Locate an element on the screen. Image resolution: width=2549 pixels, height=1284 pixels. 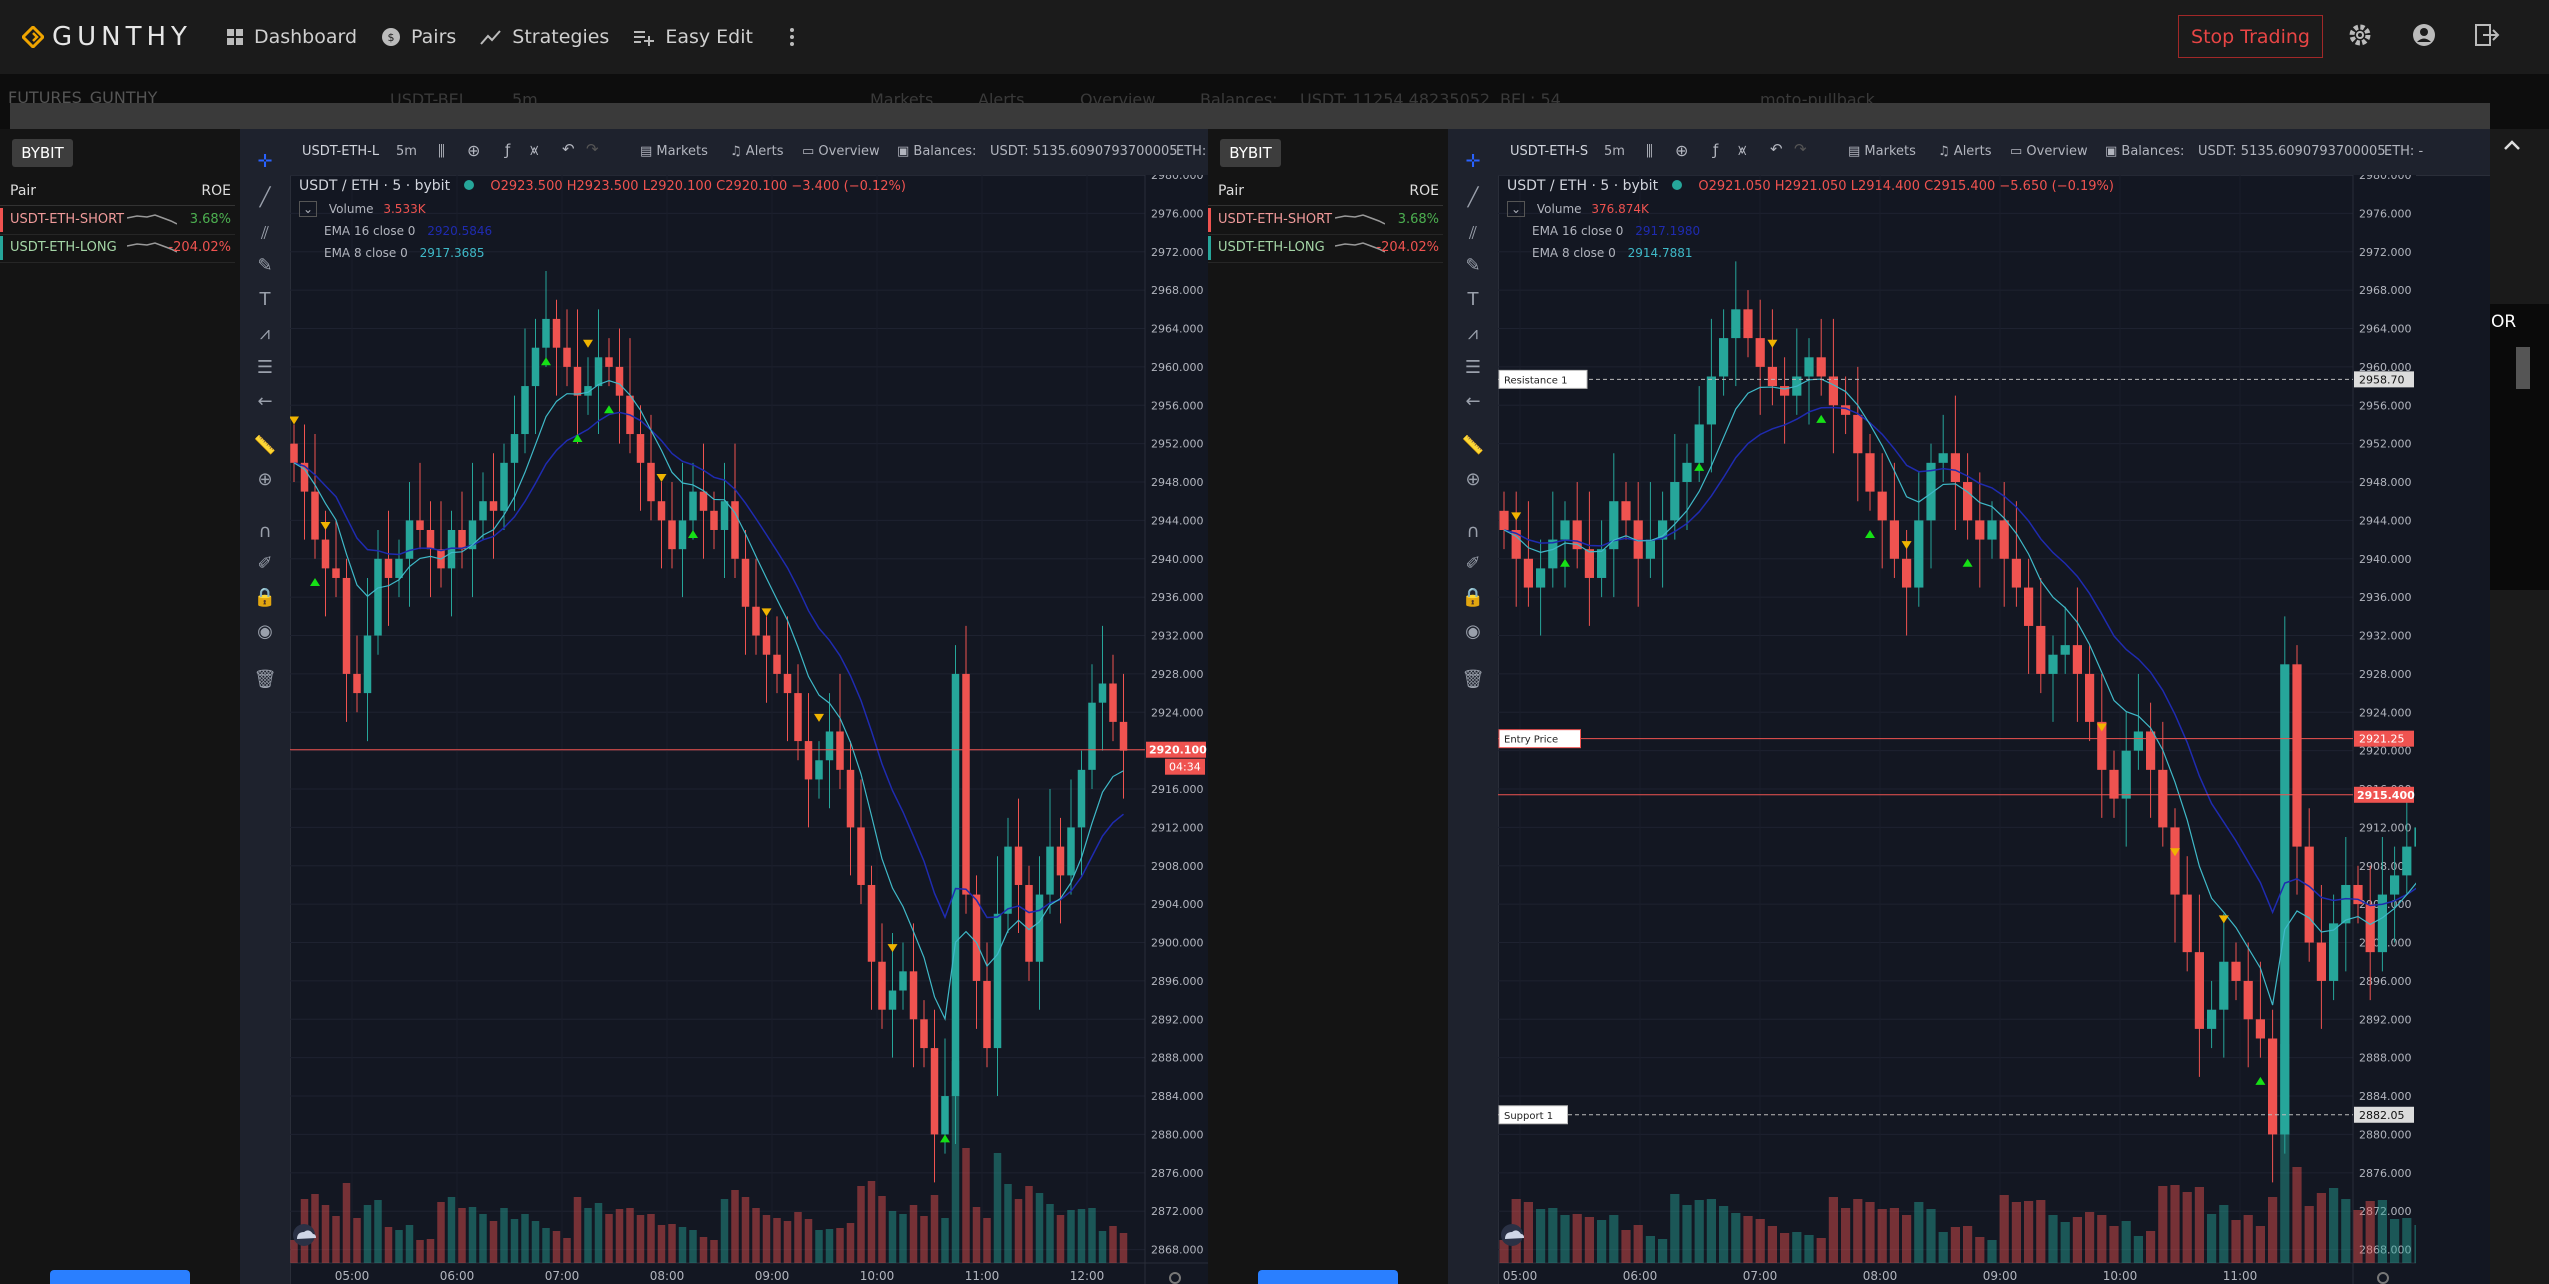
exchange-button: BYBIT is located at coordinates (1250, 153).